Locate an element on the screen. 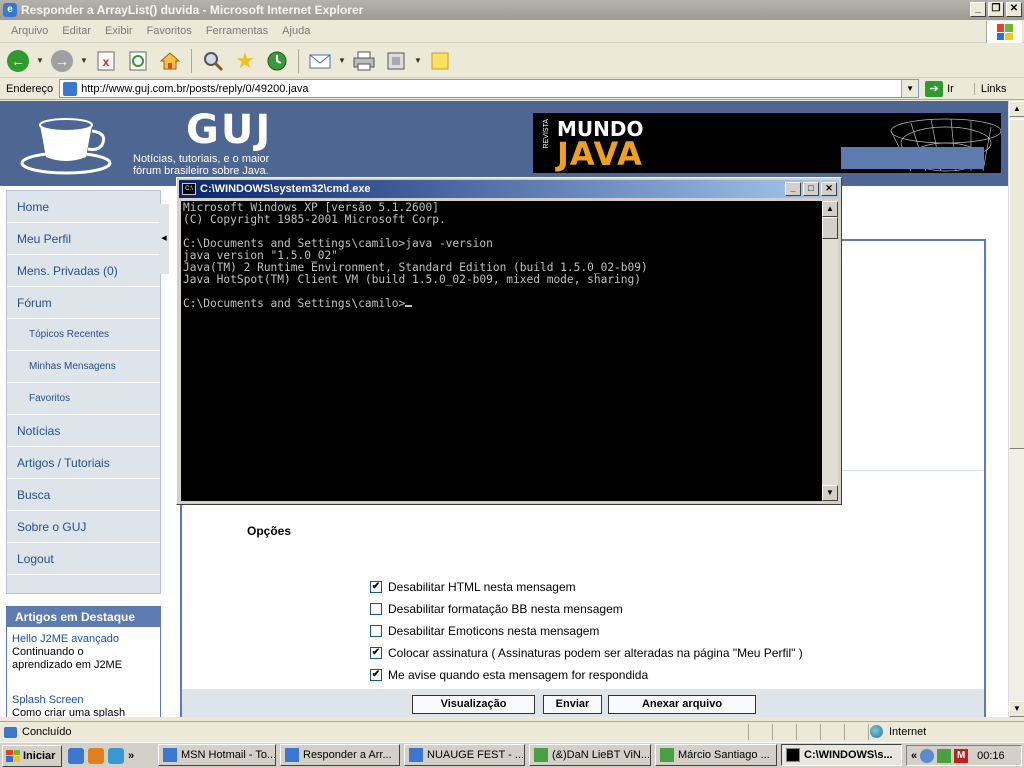 This screenshot has width=1024, height=768. search-icon is located at coordinates (214, 61).